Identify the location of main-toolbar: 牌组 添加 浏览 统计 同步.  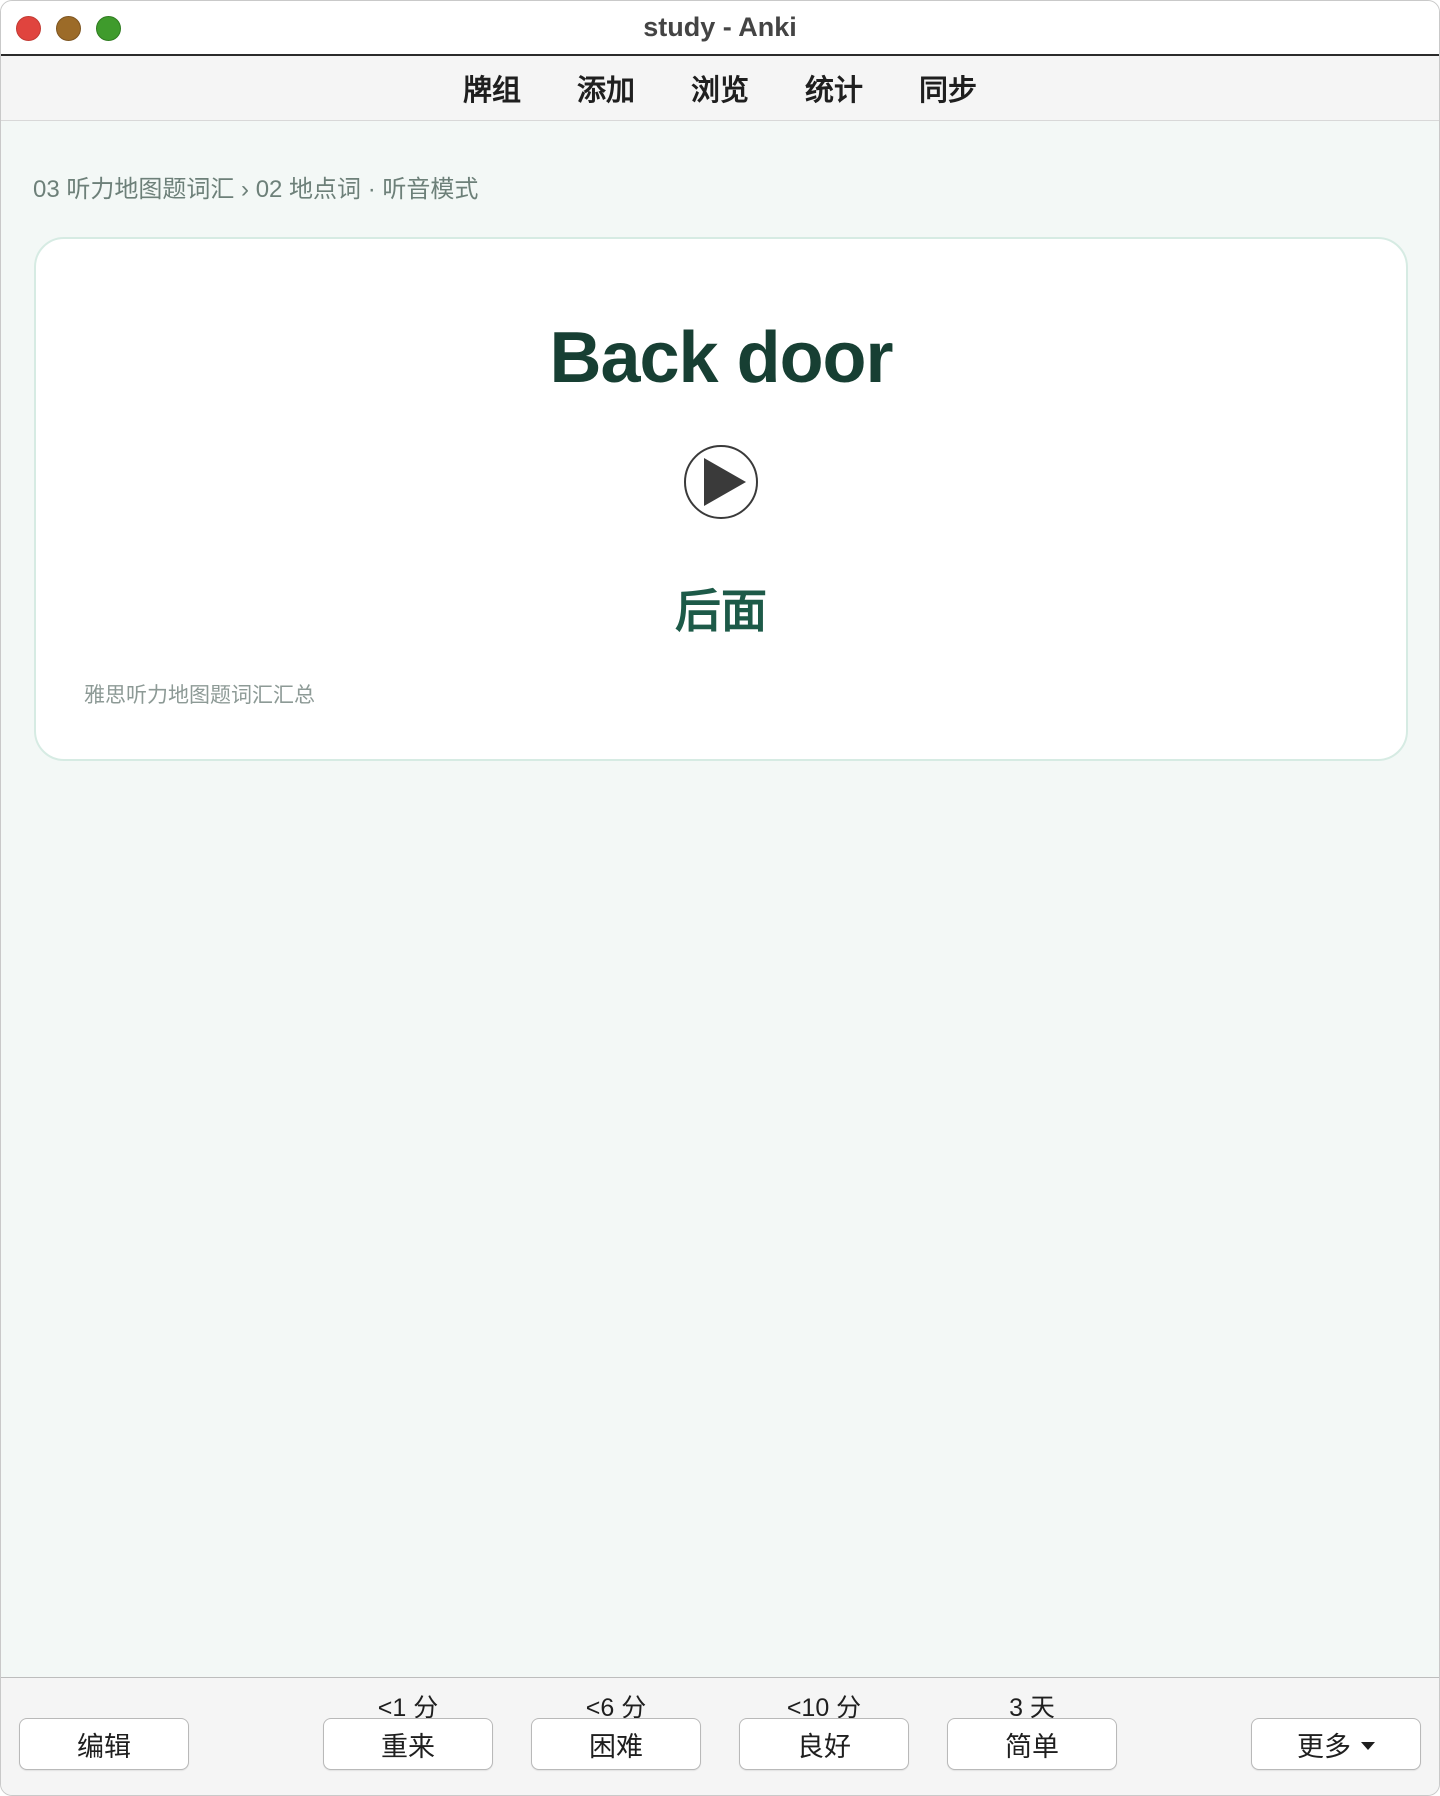
(720, 88).